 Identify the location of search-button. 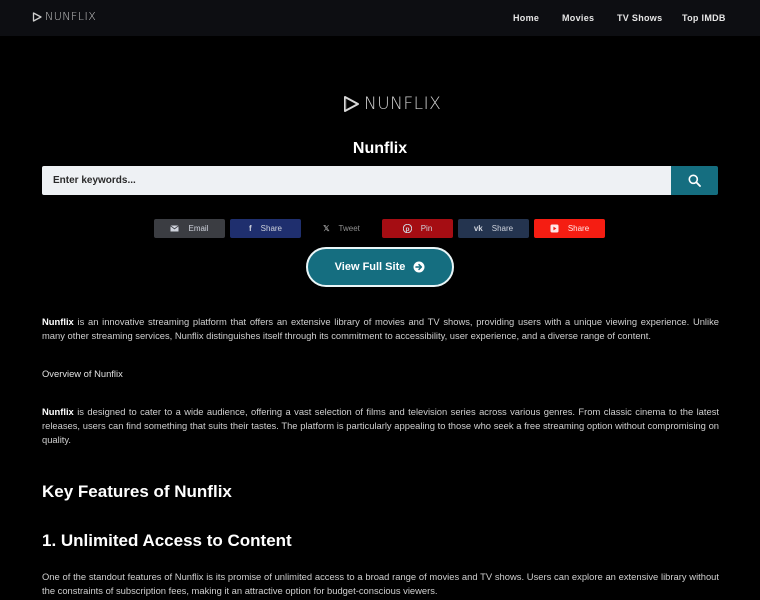
(694, 180).